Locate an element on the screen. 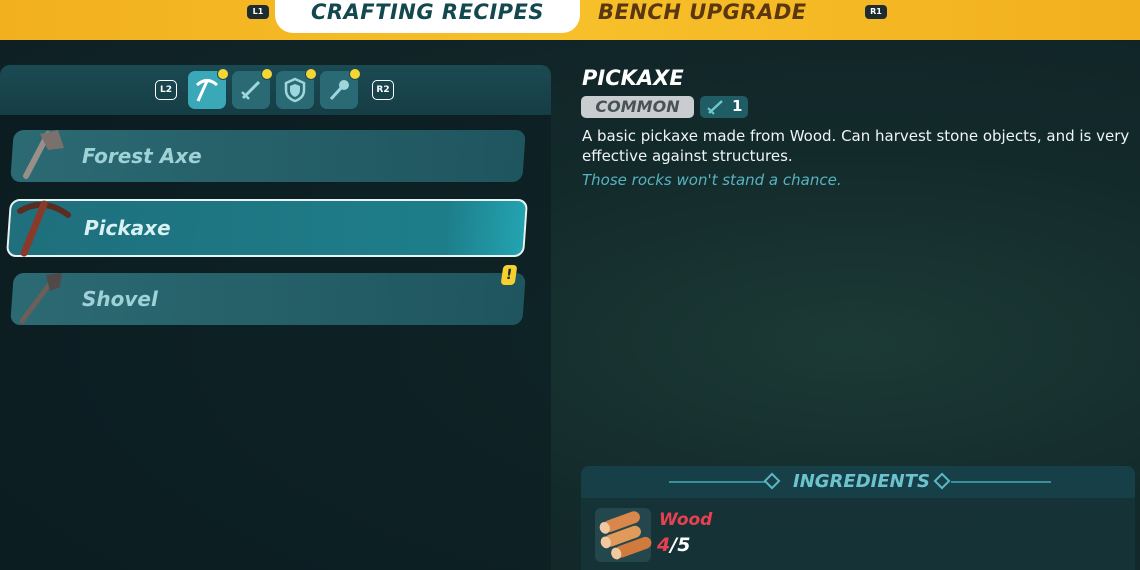 The height and width of the screenshot is (570, 1140). tab-crafting-recipes: CRAFTING RECIPES is located at coordinates (427, 16).